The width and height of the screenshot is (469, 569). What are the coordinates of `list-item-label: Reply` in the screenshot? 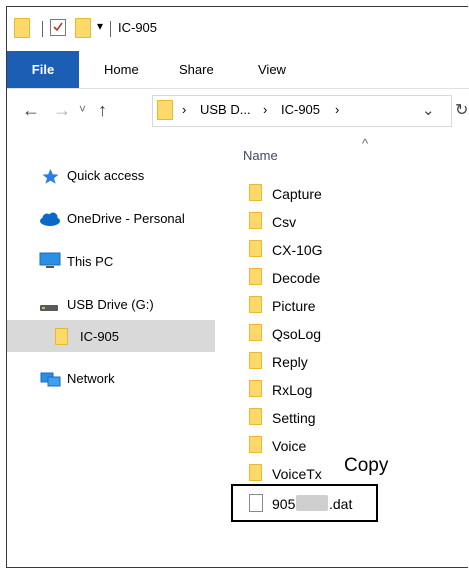 It's located at (290, 362).